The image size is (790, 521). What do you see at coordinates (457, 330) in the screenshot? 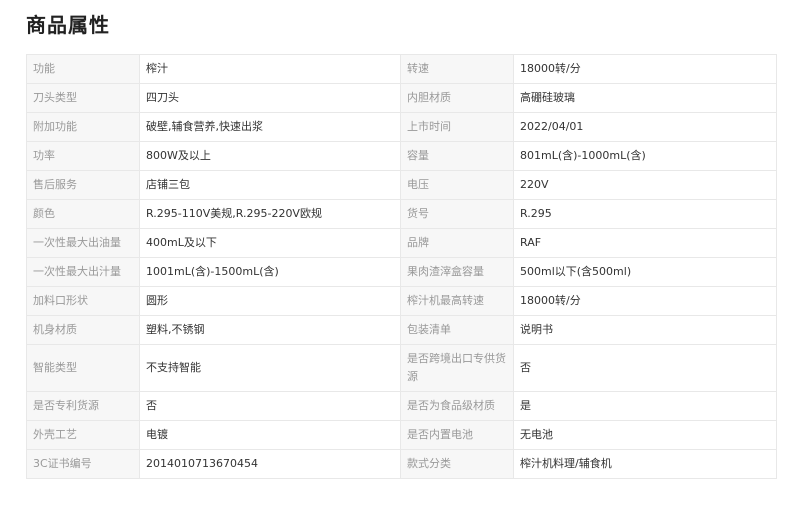
I see `attribute-name: 包装清单` at bounding box center [457, 330].